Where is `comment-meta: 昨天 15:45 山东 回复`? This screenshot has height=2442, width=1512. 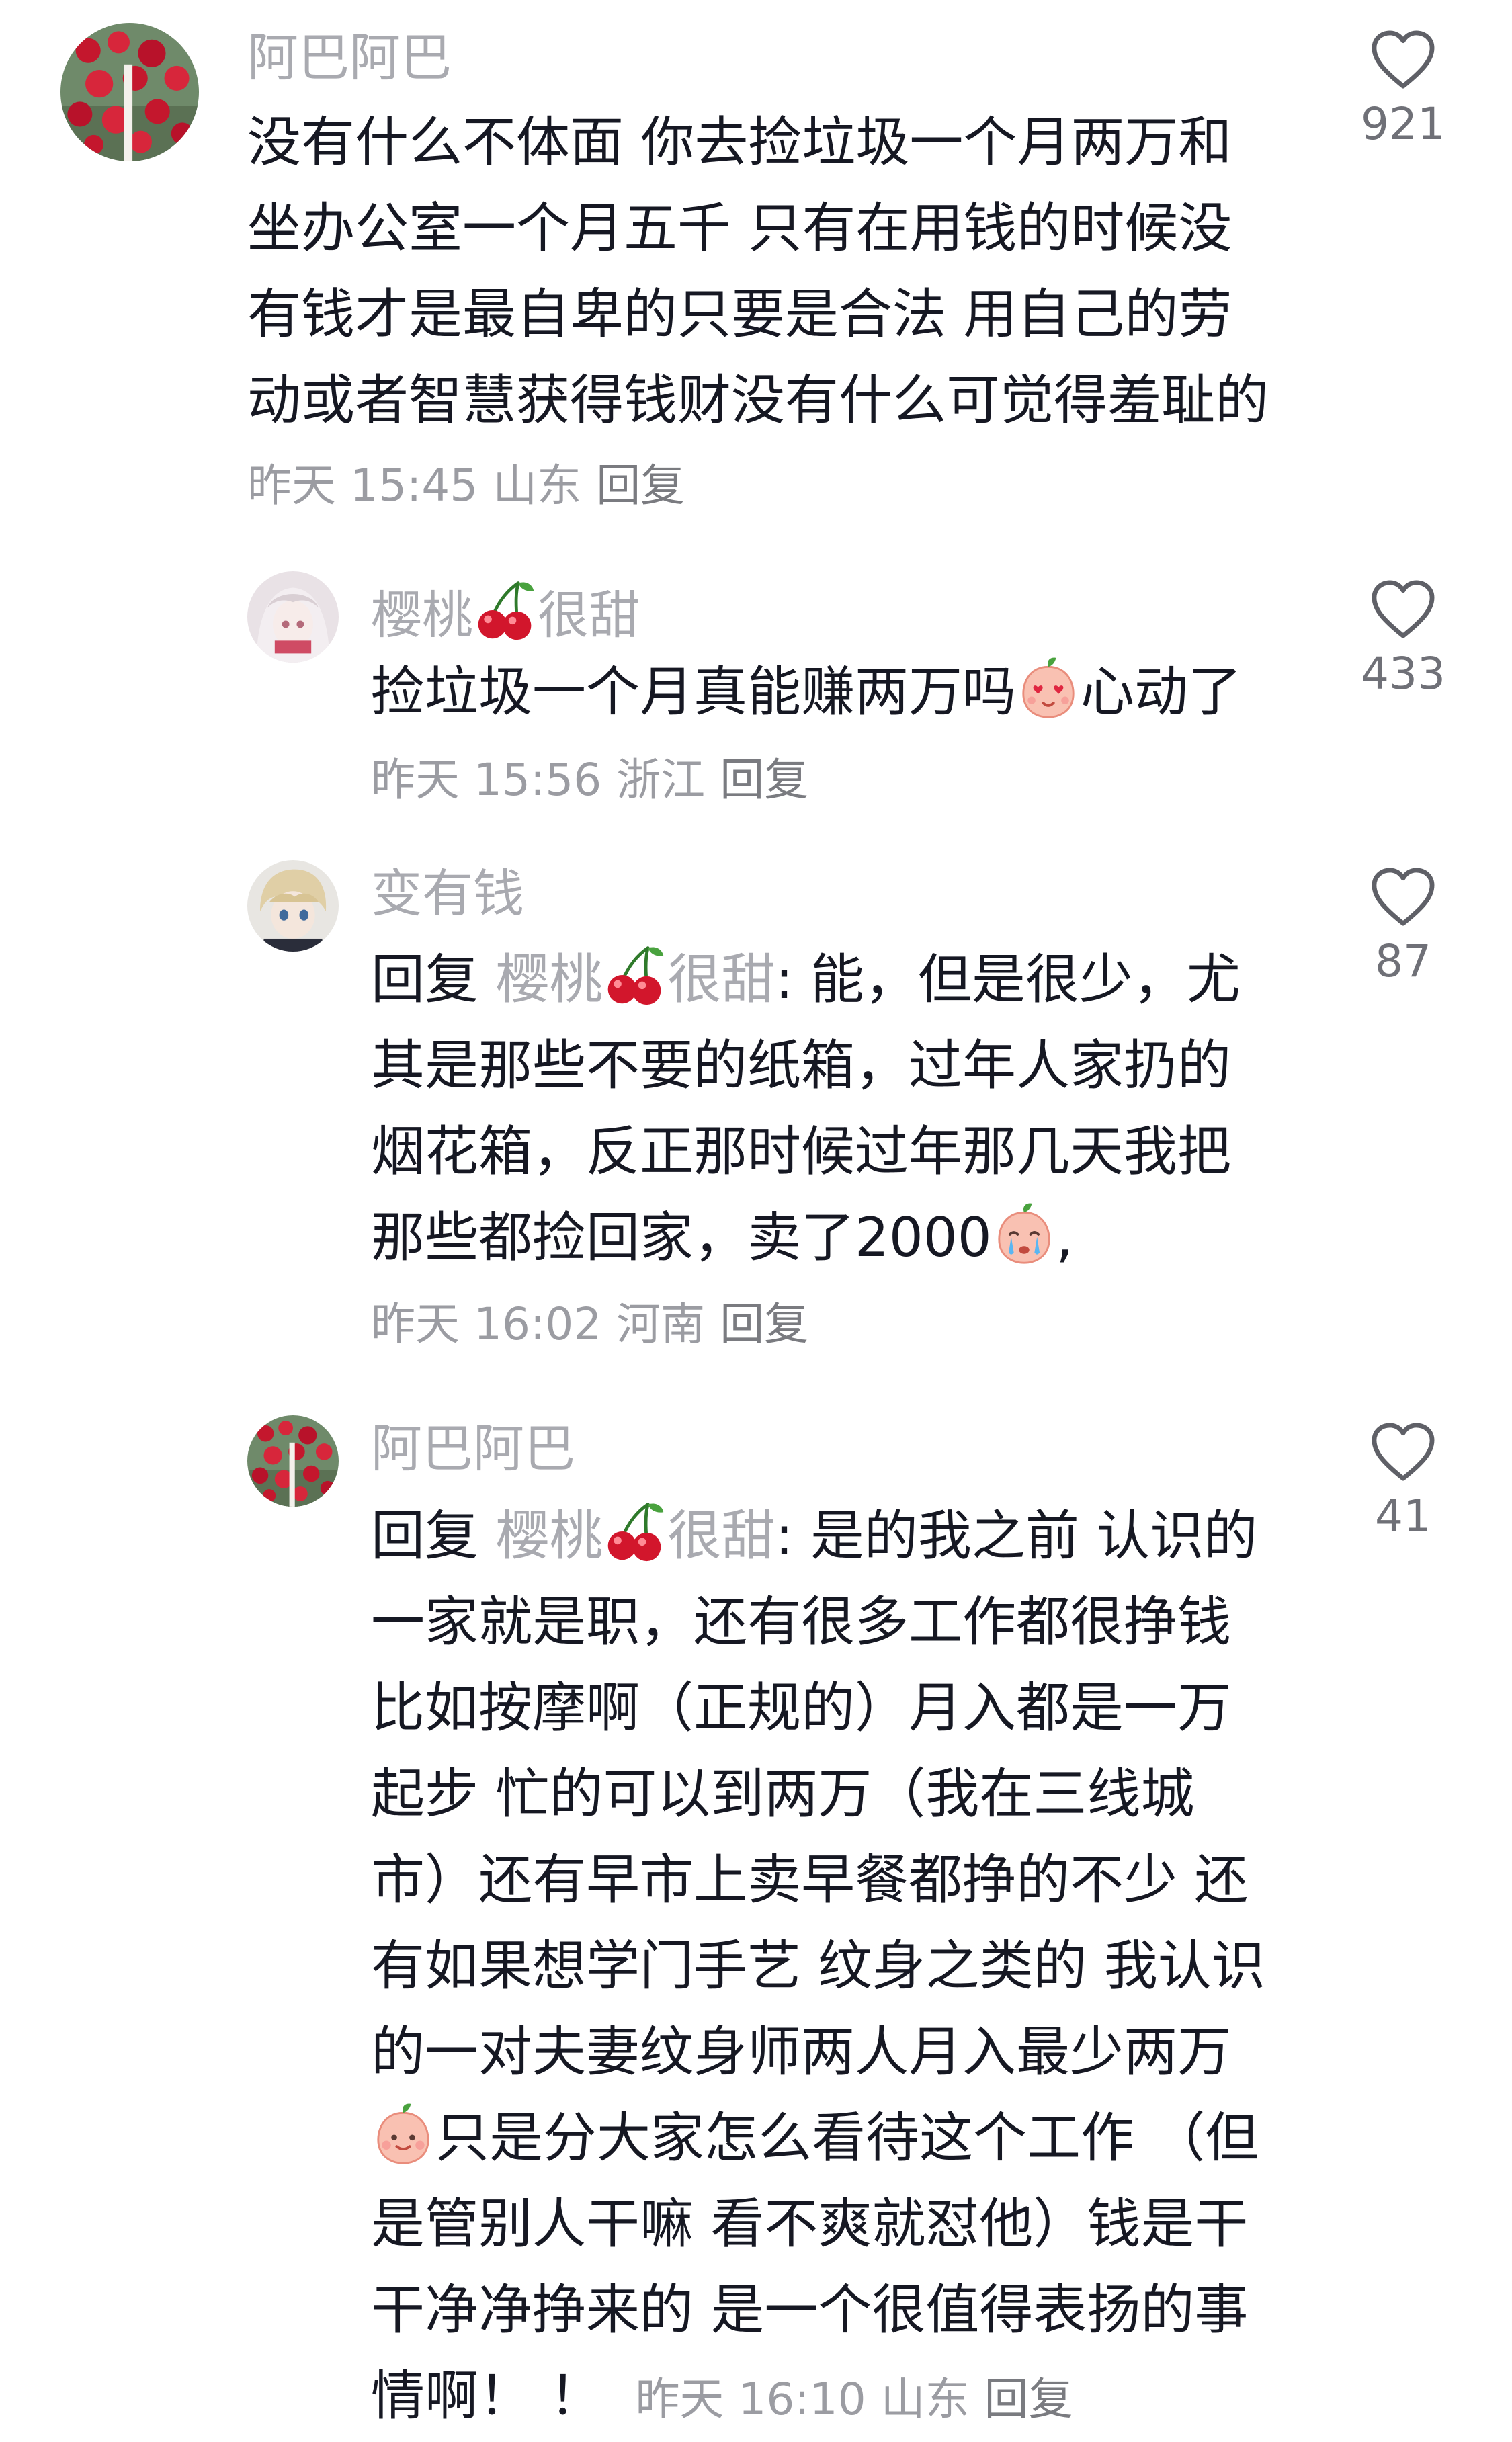 comment-meta: 昨天 15:45 山东 回复 is located at coordinates (474, 486).